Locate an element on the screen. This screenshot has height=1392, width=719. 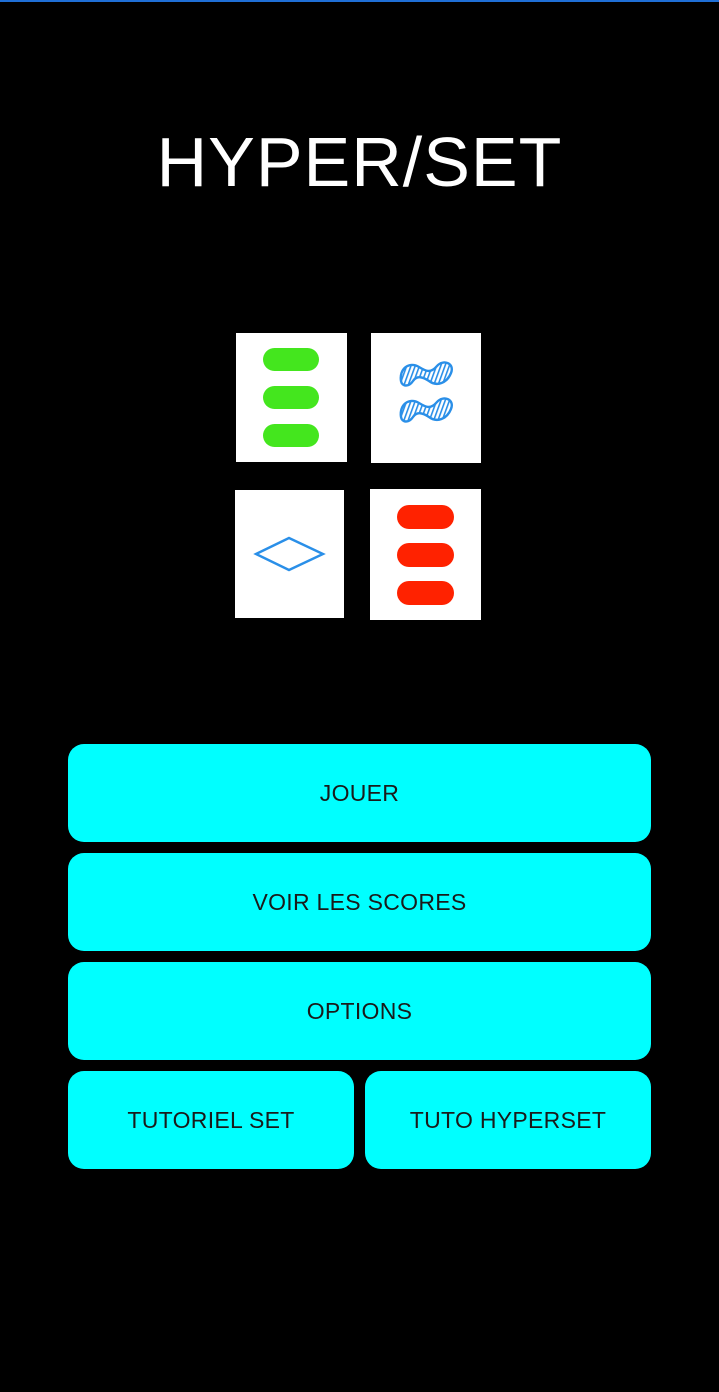
card-blue-diamond is located at coordinates (289, 554).